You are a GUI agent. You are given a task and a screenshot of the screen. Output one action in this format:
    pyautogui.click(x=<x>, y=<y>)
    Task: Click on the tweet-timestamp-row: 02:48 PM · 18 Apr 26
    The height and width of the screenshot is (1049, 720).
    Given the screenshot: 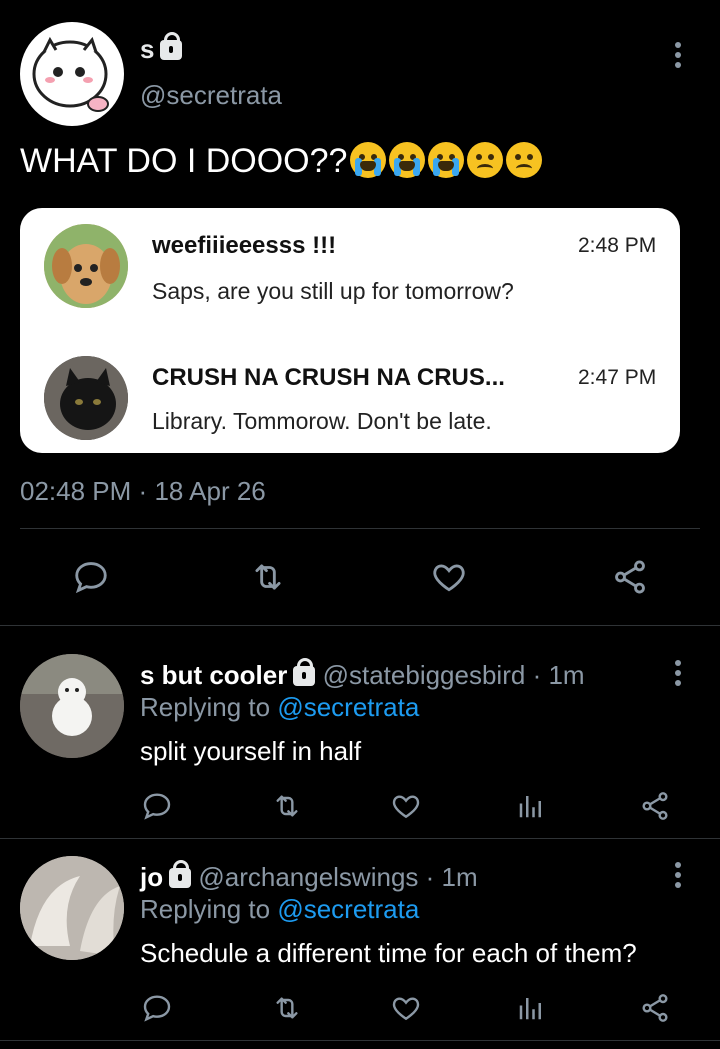 What is the action you would take?
    pyautogui.click(x=143, y=491)
    